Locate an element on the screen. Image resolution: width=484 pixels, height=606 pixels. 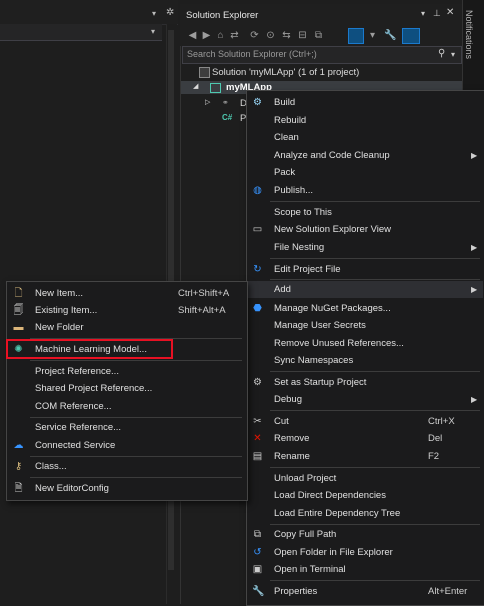
pending-filter-icon is located at coordinates (411, 36).